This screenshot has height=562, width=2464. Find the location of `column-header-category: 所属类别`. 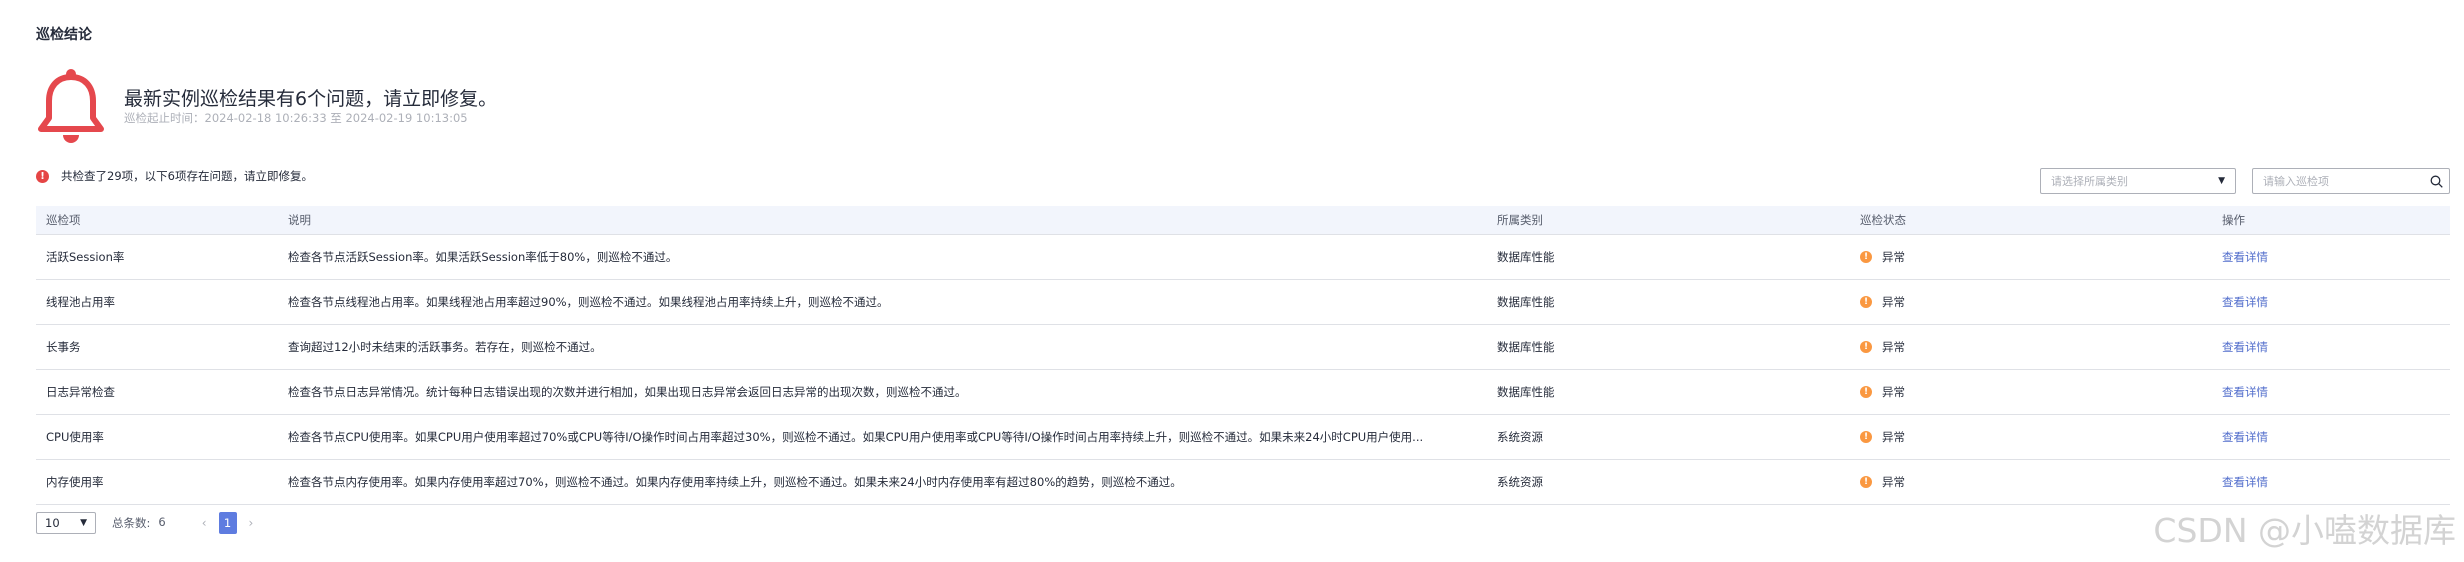

column-header-category: 所属类别 is located at coordinates (1520, 220).